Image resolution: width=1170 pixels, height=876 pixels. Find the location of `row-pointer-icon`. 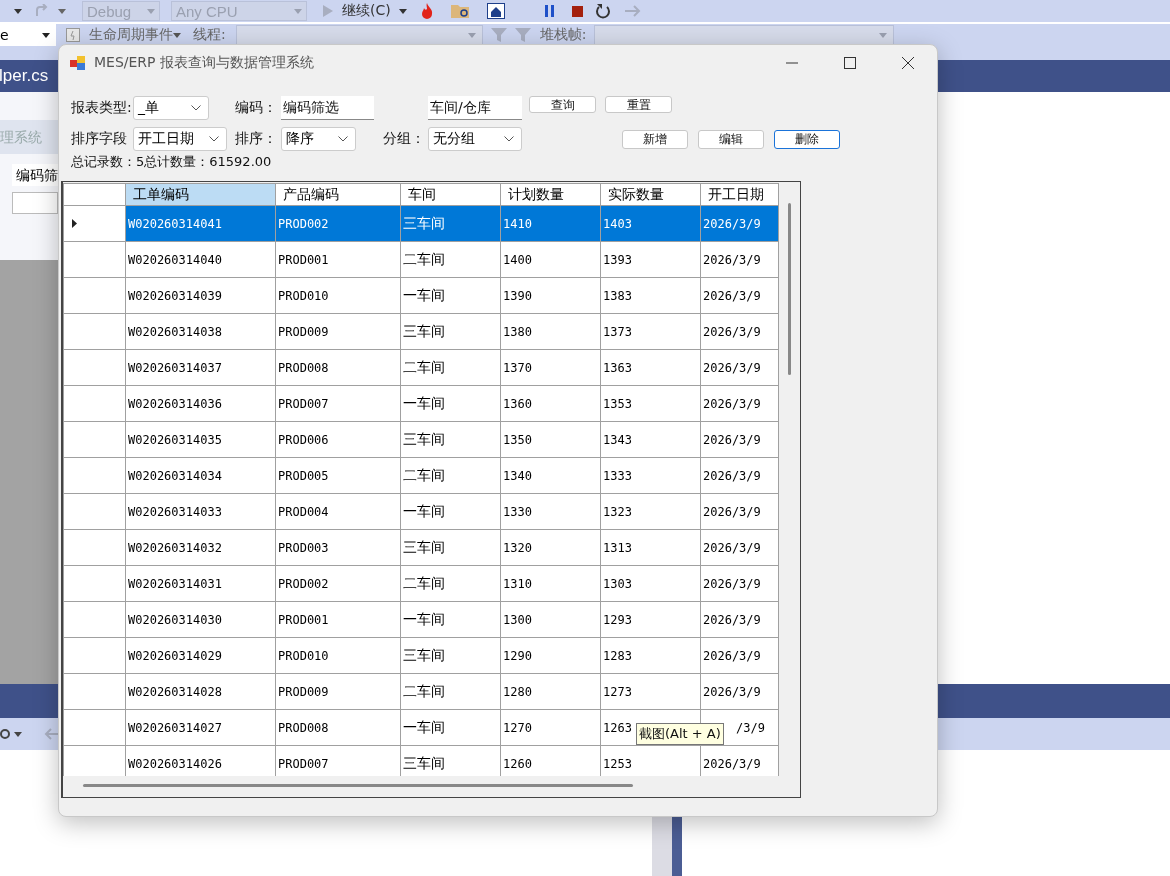

row-pointer-icon is located at coordinates (74, 223).